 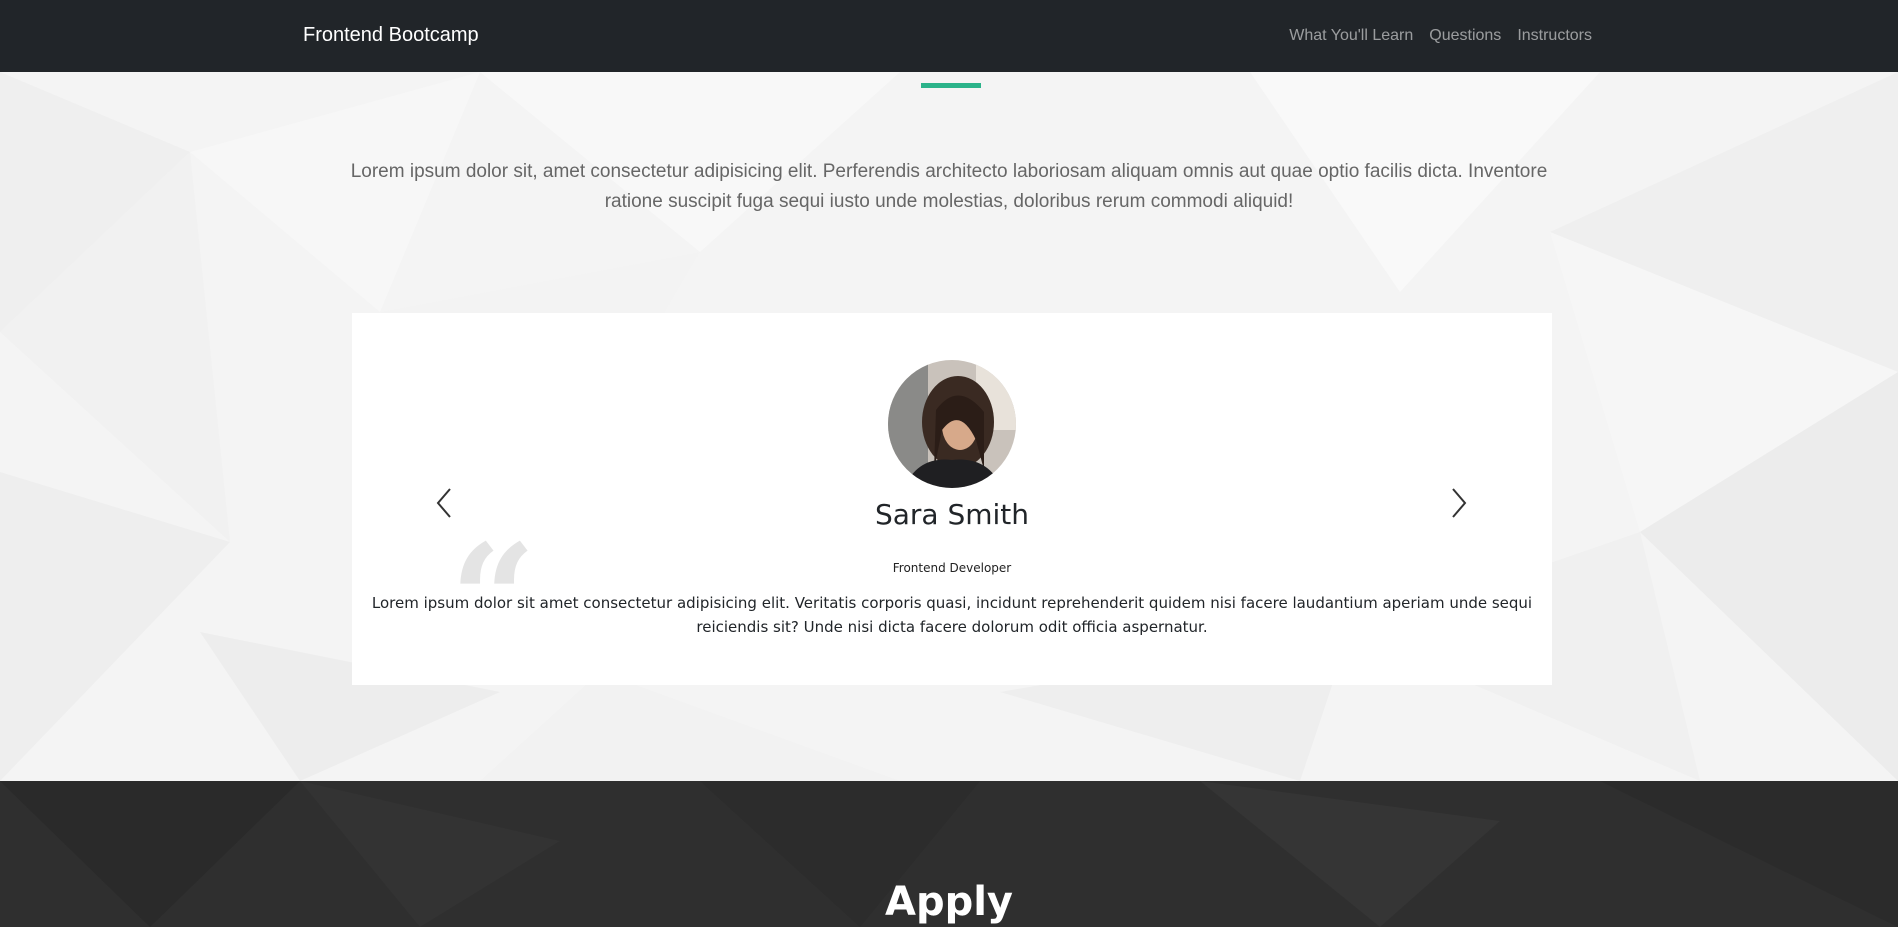 What do you see at coordinates (1351, 36) in the screenshot?
I see `nav-link-what-youll-learn: What You'll Learn` at bounding box center [1351, 36].